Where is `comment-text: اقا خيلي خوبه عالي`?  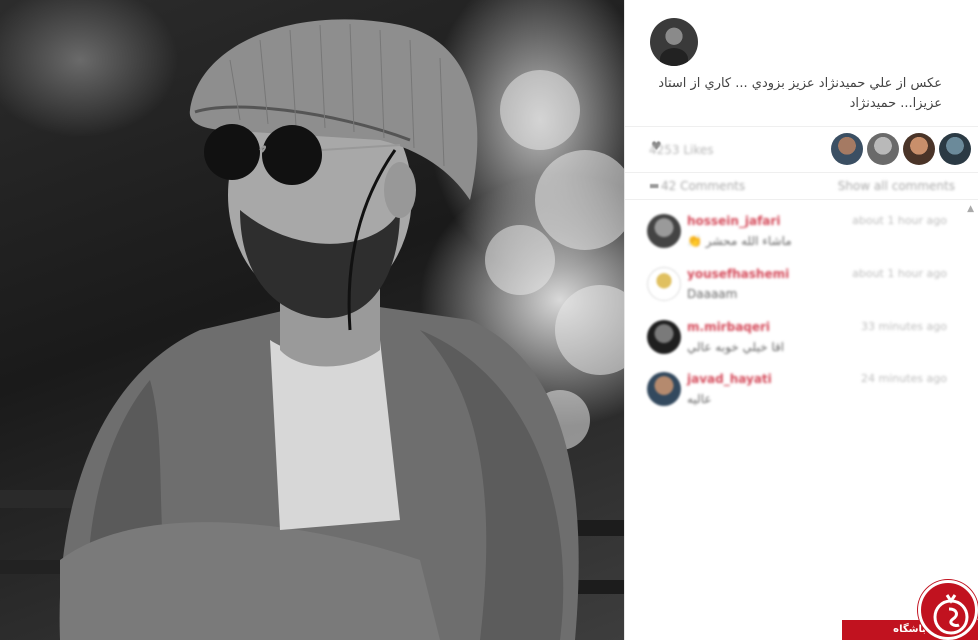 comment-text: اقا خيلي خوبه عالي is located at coordinates (736, 347).